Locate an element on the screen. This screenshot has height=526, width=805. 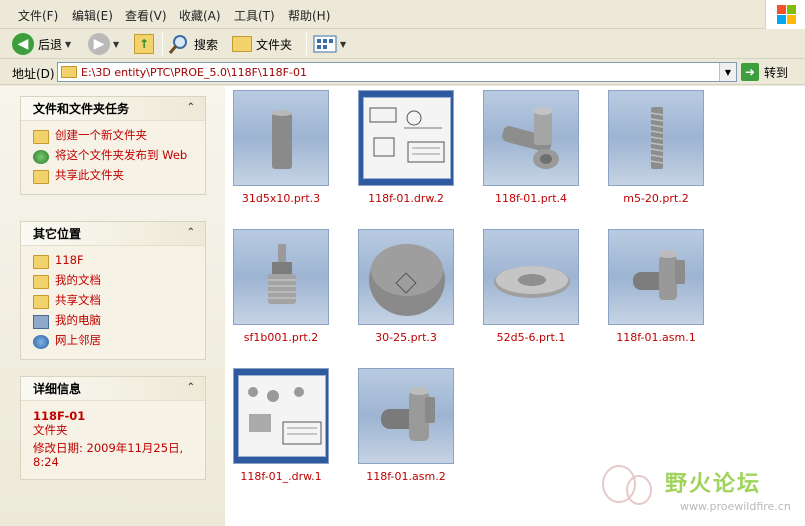
file-item: 52d5-6.prt.1 is located at coordinates (531, 286).